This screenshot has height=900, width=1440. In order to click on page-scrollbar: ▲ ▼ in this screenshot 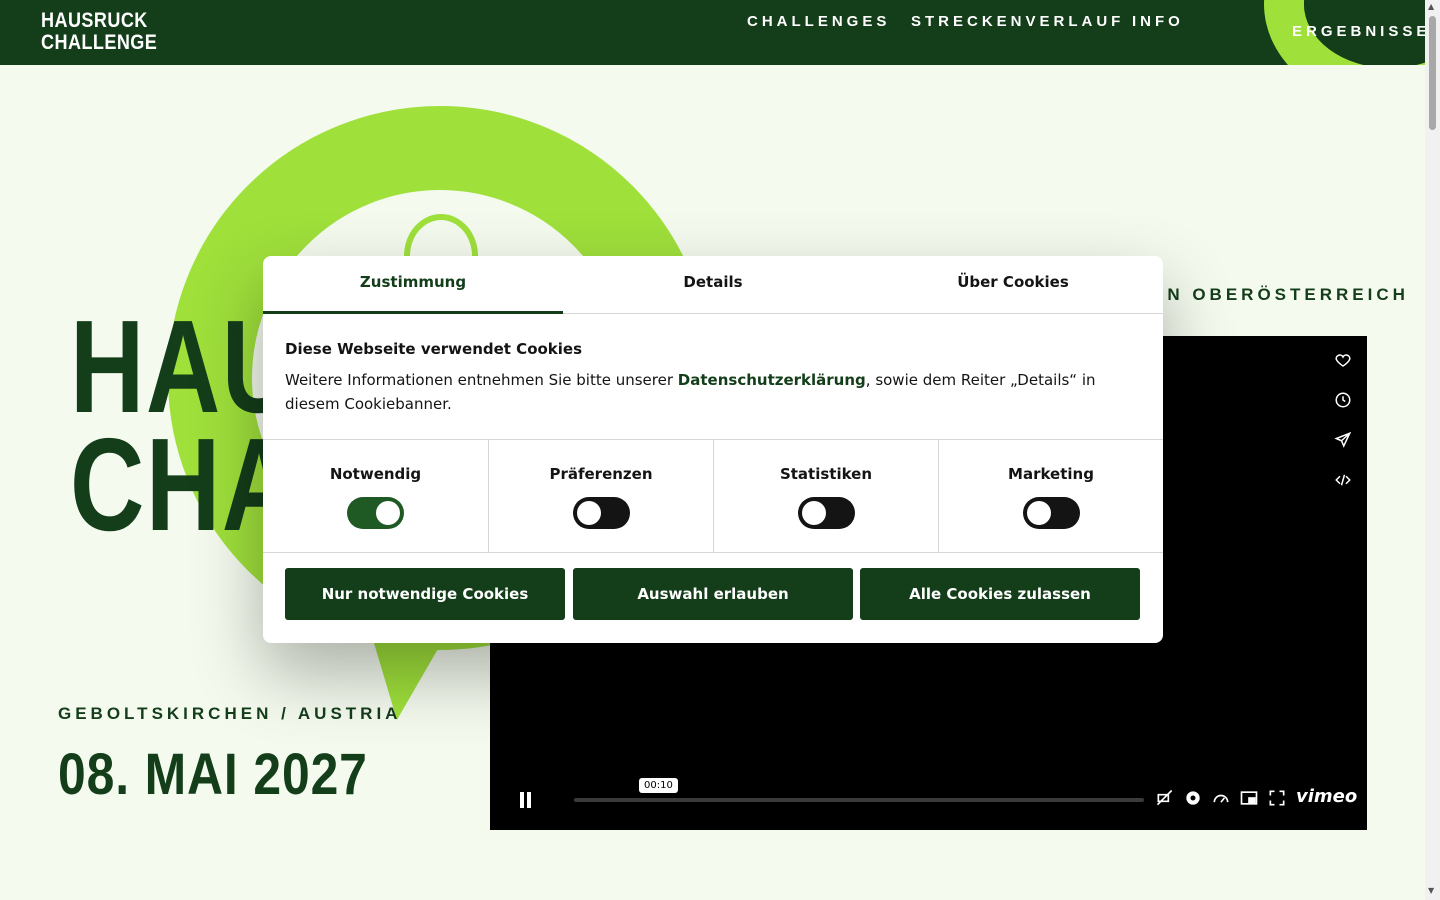, I will do `click(1432, 450)`.